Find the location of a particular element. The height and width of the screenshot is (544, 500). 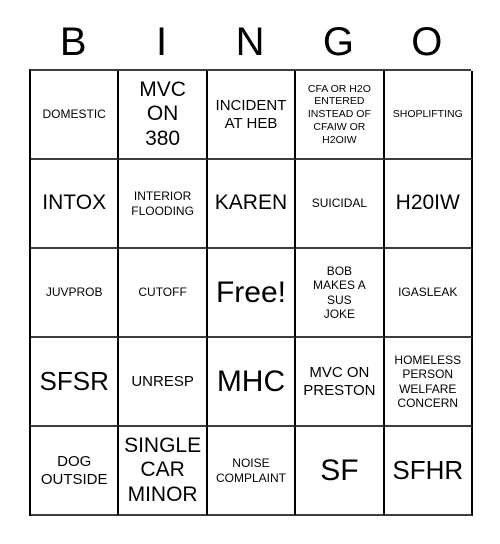

bingo-cell-label: MVC ON 380 is located at coordinates (162, 114).